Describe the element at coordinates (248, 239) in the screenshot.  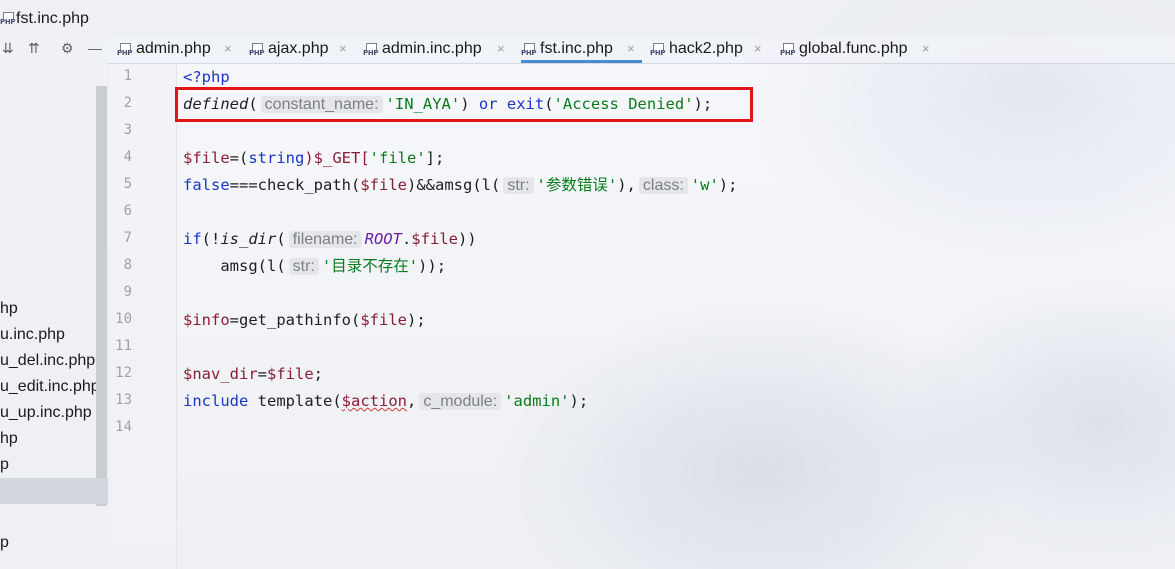
I see `function-name: is_dir` at that location.